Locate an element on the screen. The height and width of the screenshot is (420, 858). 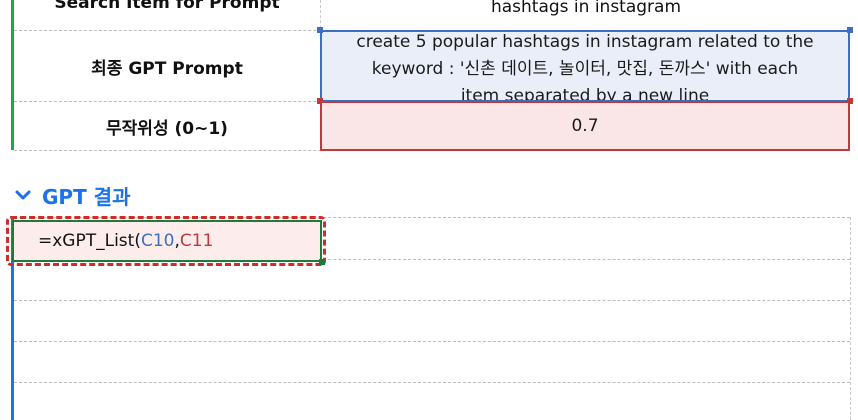
search-item-value: hashtags in instagram is located at coordinates (586, 11).